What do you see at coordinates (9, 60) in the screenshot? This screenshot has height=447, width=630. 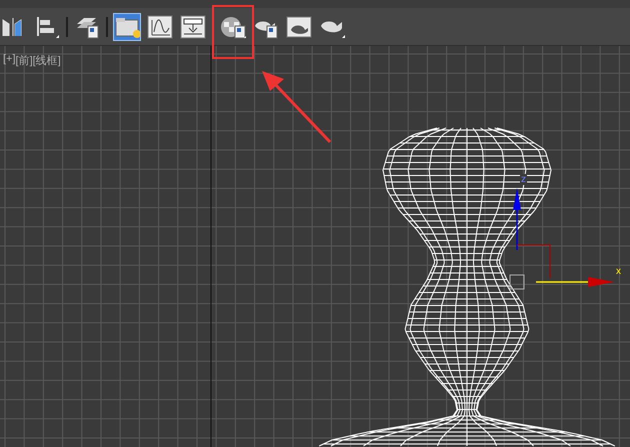 I see `viewport-label: [+]` at bounding box center [9, 60].